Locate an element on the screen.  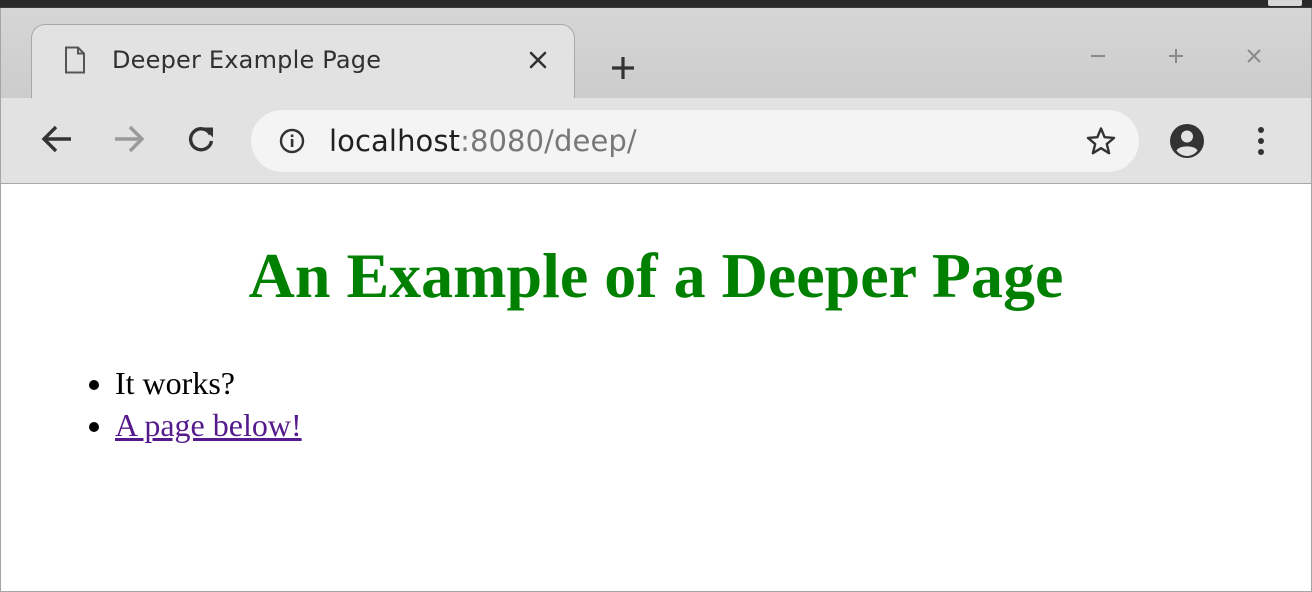
document-icon is located at coordinates (75, 60).